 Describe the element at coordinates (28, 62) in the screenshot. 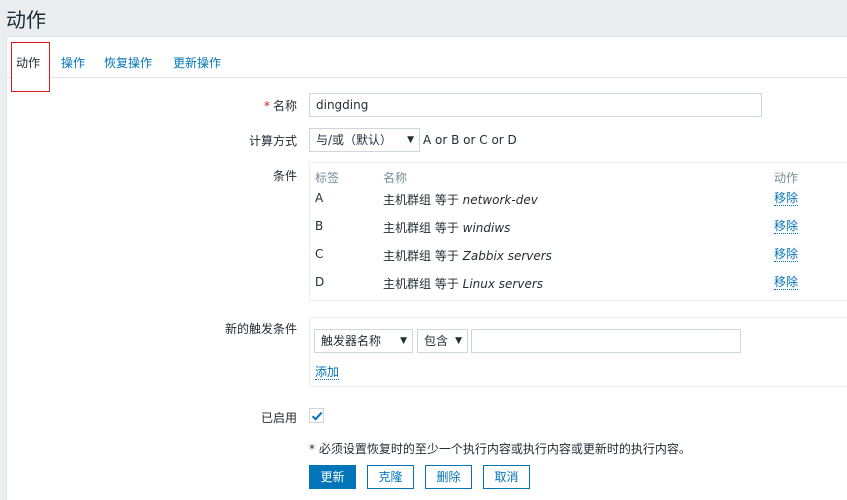

I see `tab-action: 动作` at that location.